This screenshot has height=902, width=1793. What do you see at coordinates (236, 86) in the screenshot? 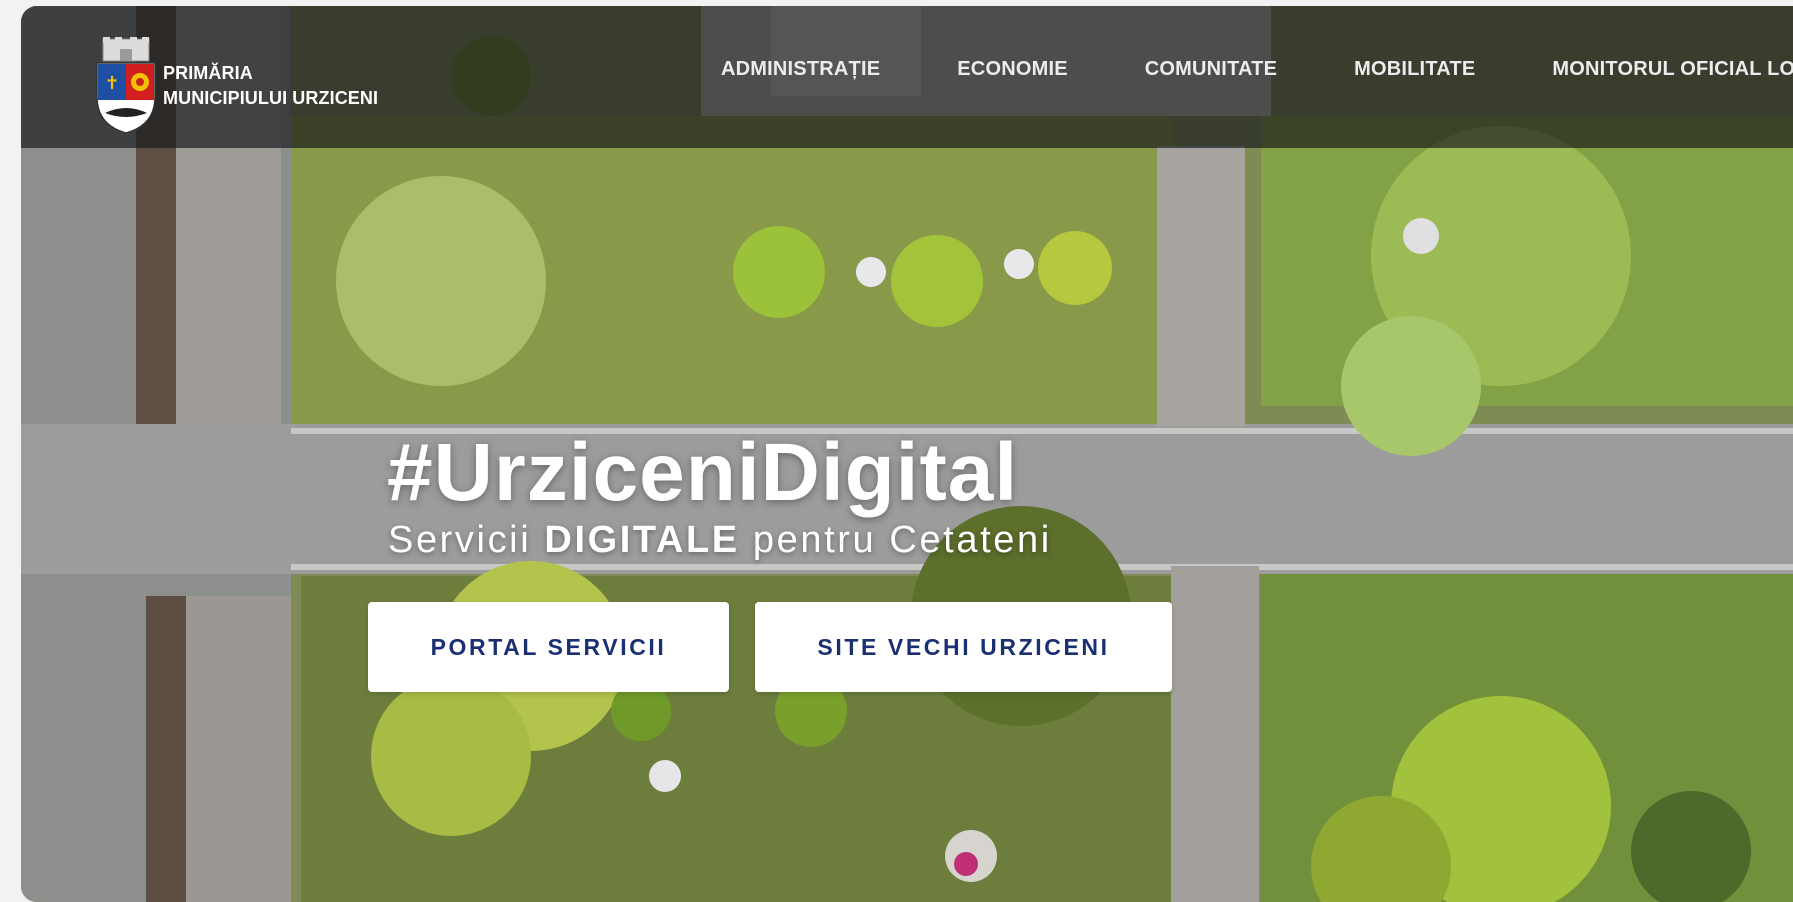
I see `brand-logo-link: ✝ PRIMĂRIA MUNICIPIULUI URZICENI` at bounding box center [236, 86].